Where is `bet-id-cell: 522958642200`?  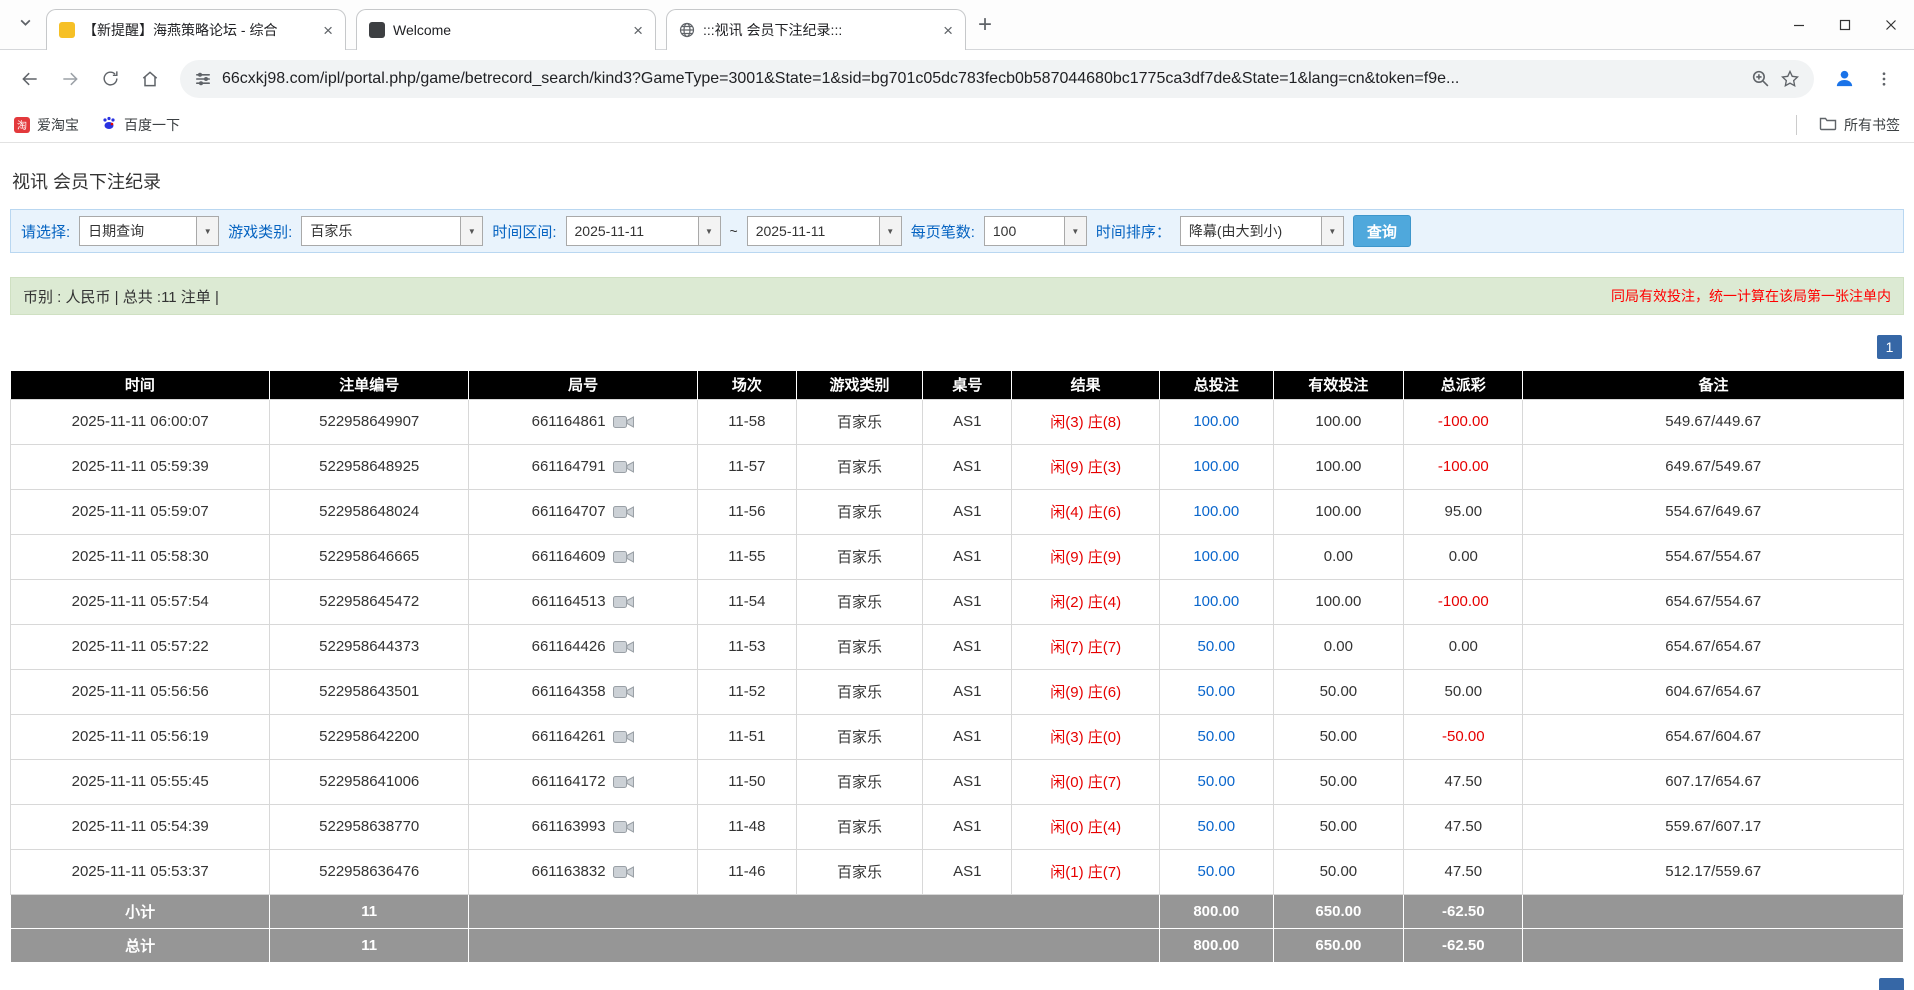 bet-id-cell: 522958642200 is located at coordinates (369, 736).